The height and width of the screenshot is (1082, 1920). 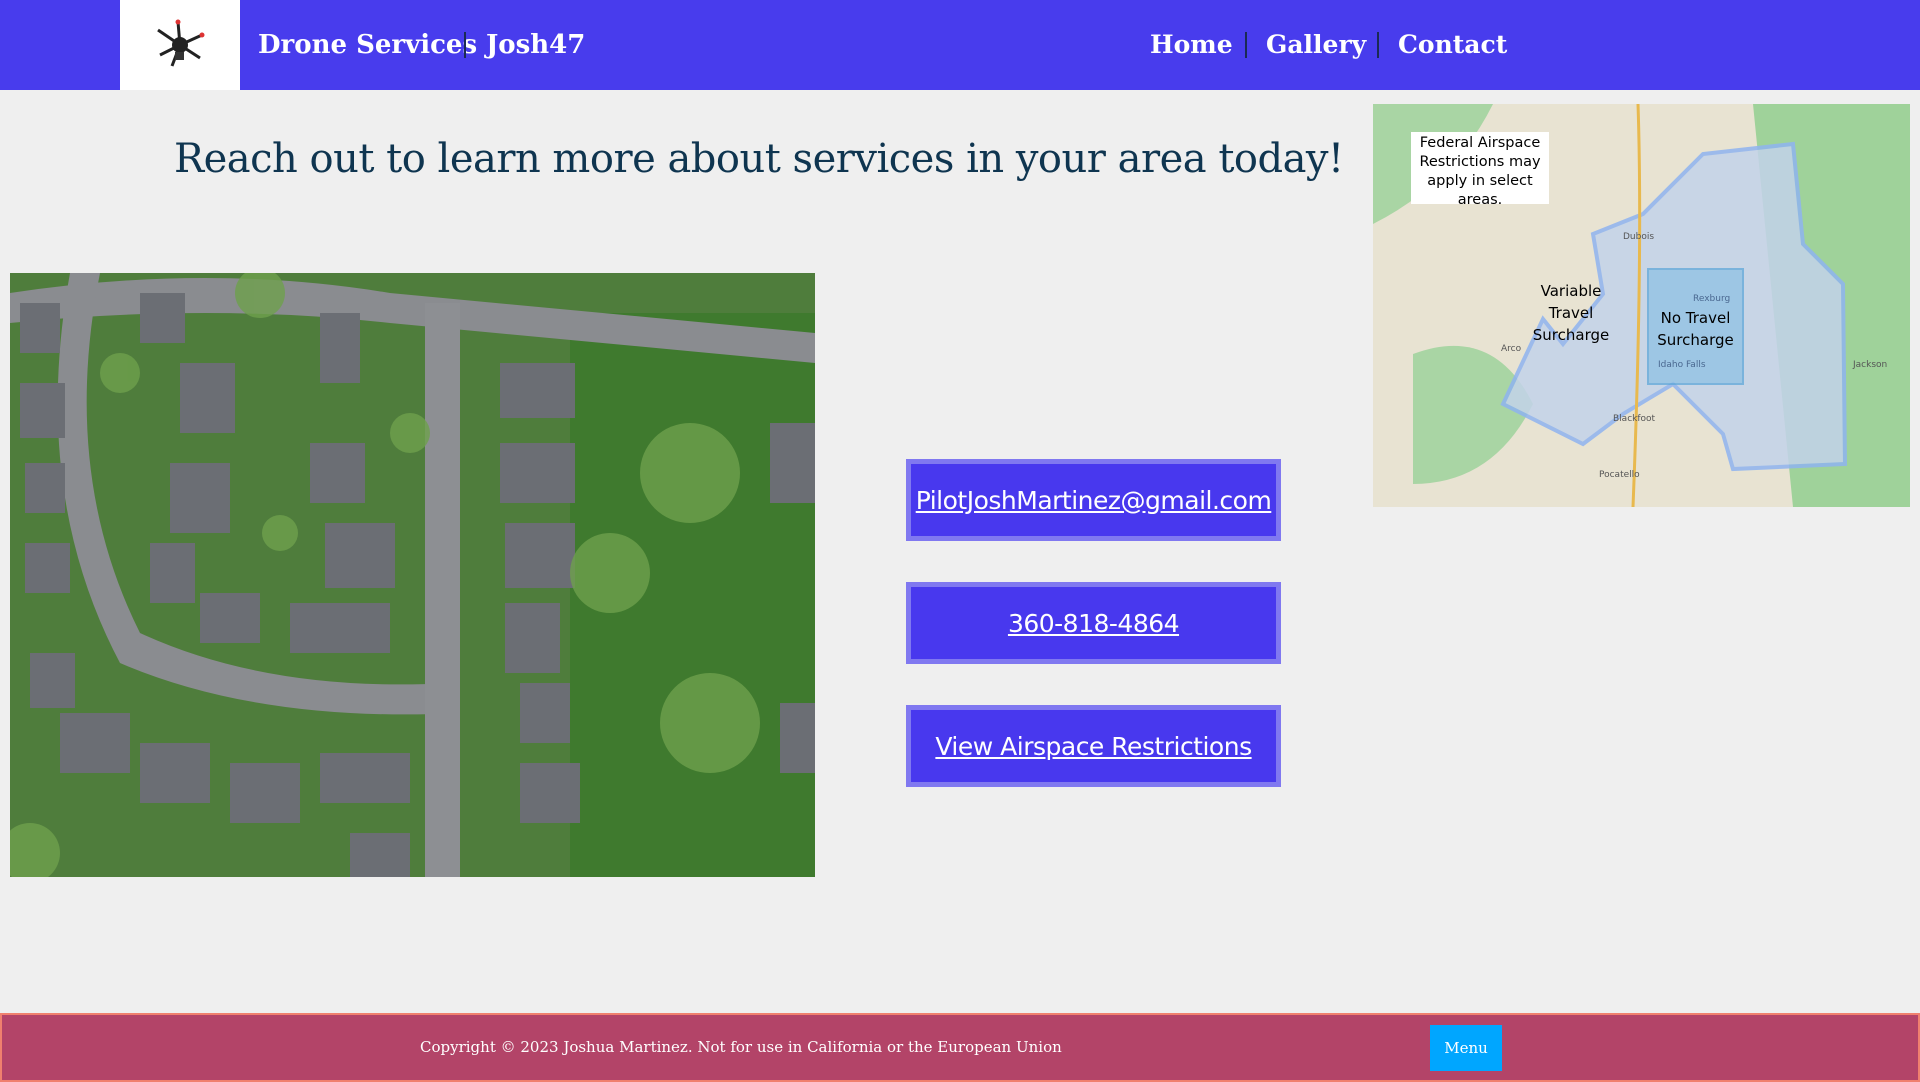 I want to click on place-label: Arco, so click(x=1511, y=349).